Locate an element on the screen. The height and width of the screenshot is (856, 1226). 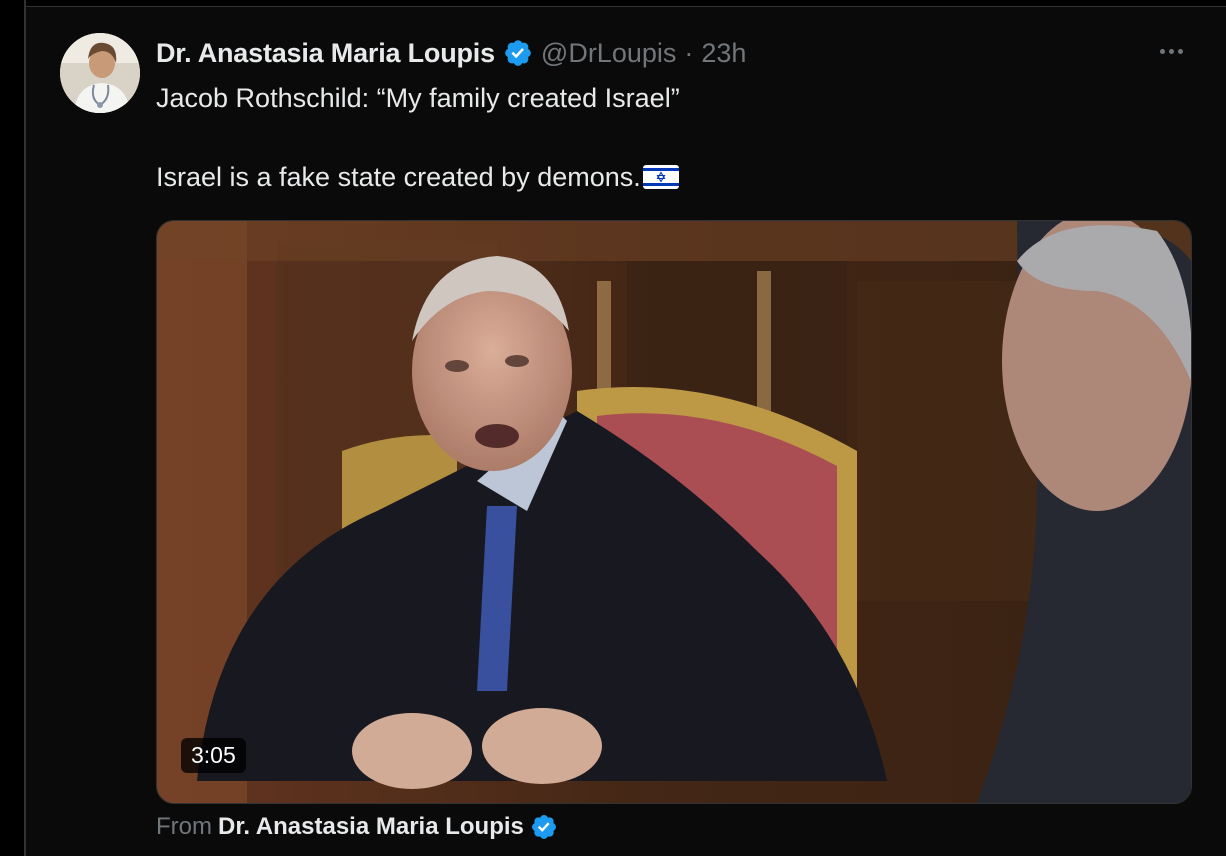
attribution-name: Dr. Anastasia Maria Loupis is located at coordinates (371, 827).